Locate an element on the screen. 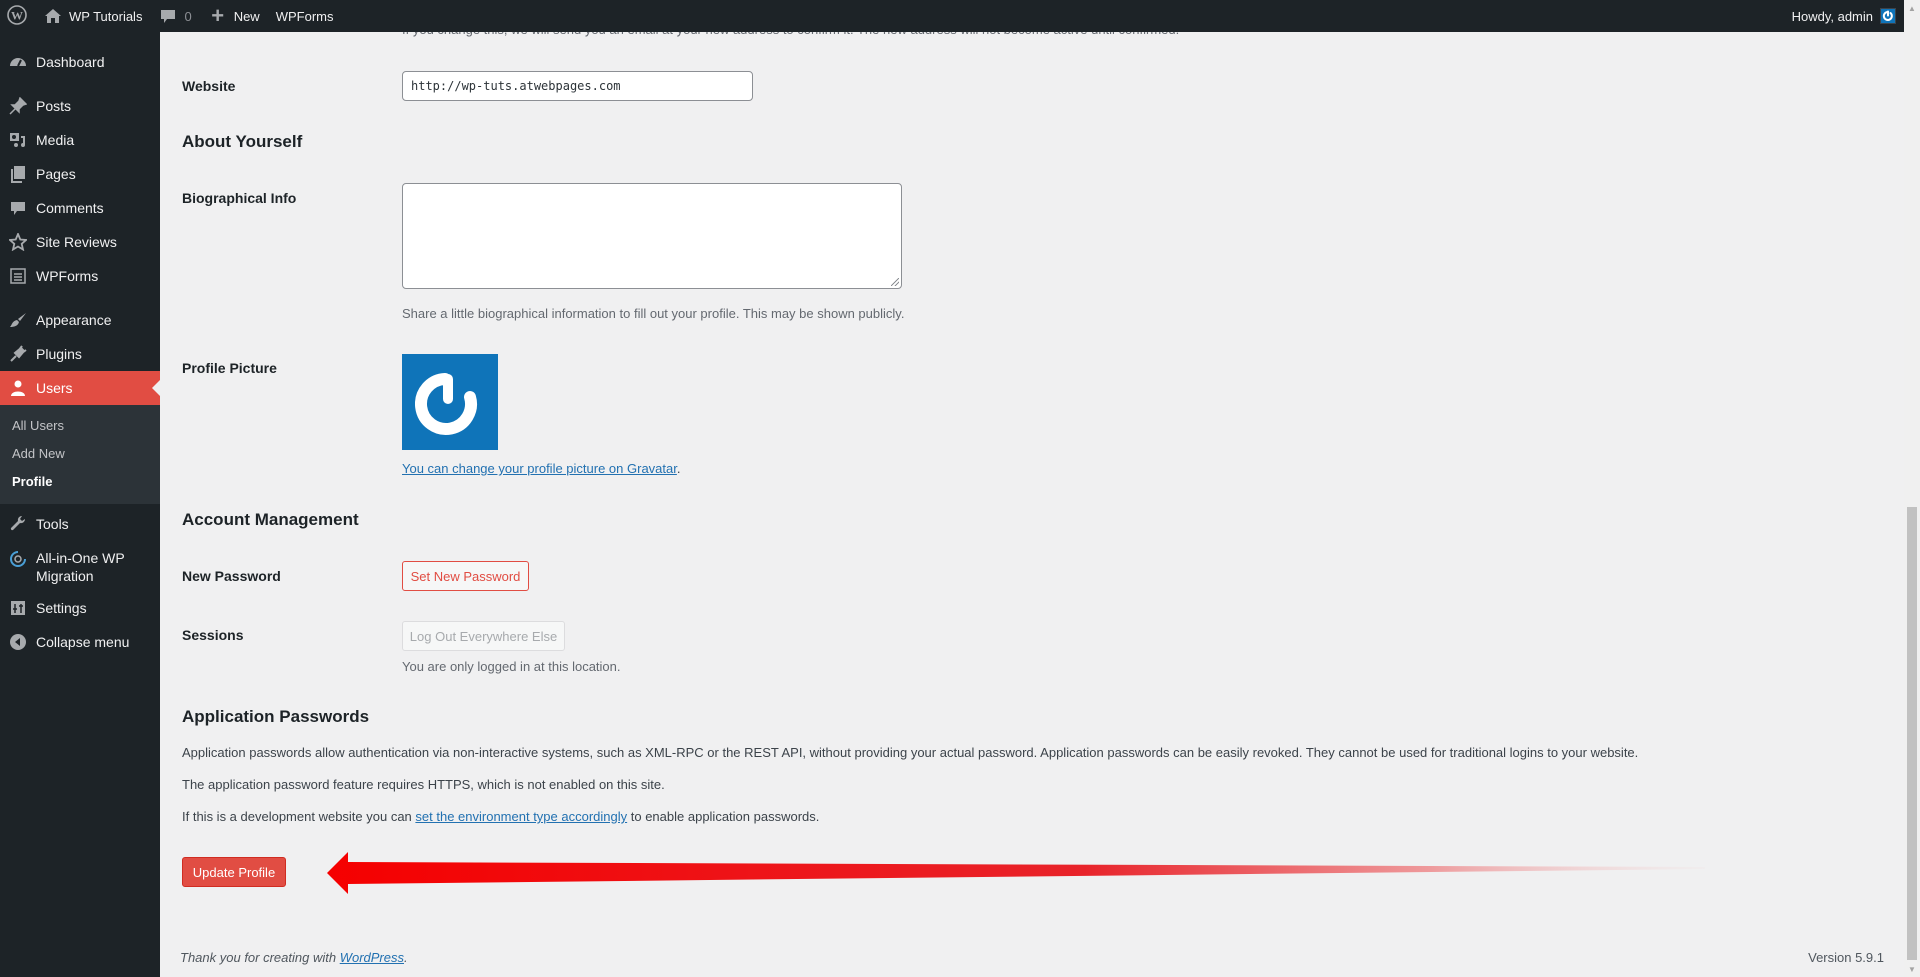 The width and height of the screenshot is (1920, 977). new-content-menu: + New is located at coordinates (234, 16).